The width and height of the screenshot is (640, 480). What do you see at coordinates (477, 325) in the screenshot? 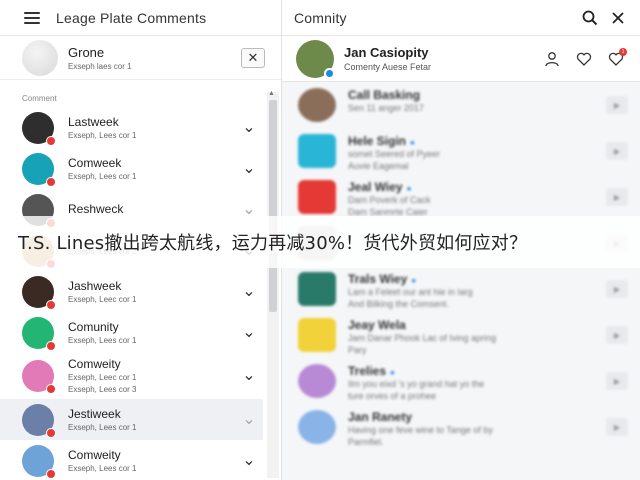
I see `message-author: Jeay Wela` at bounding box center [477, 325].